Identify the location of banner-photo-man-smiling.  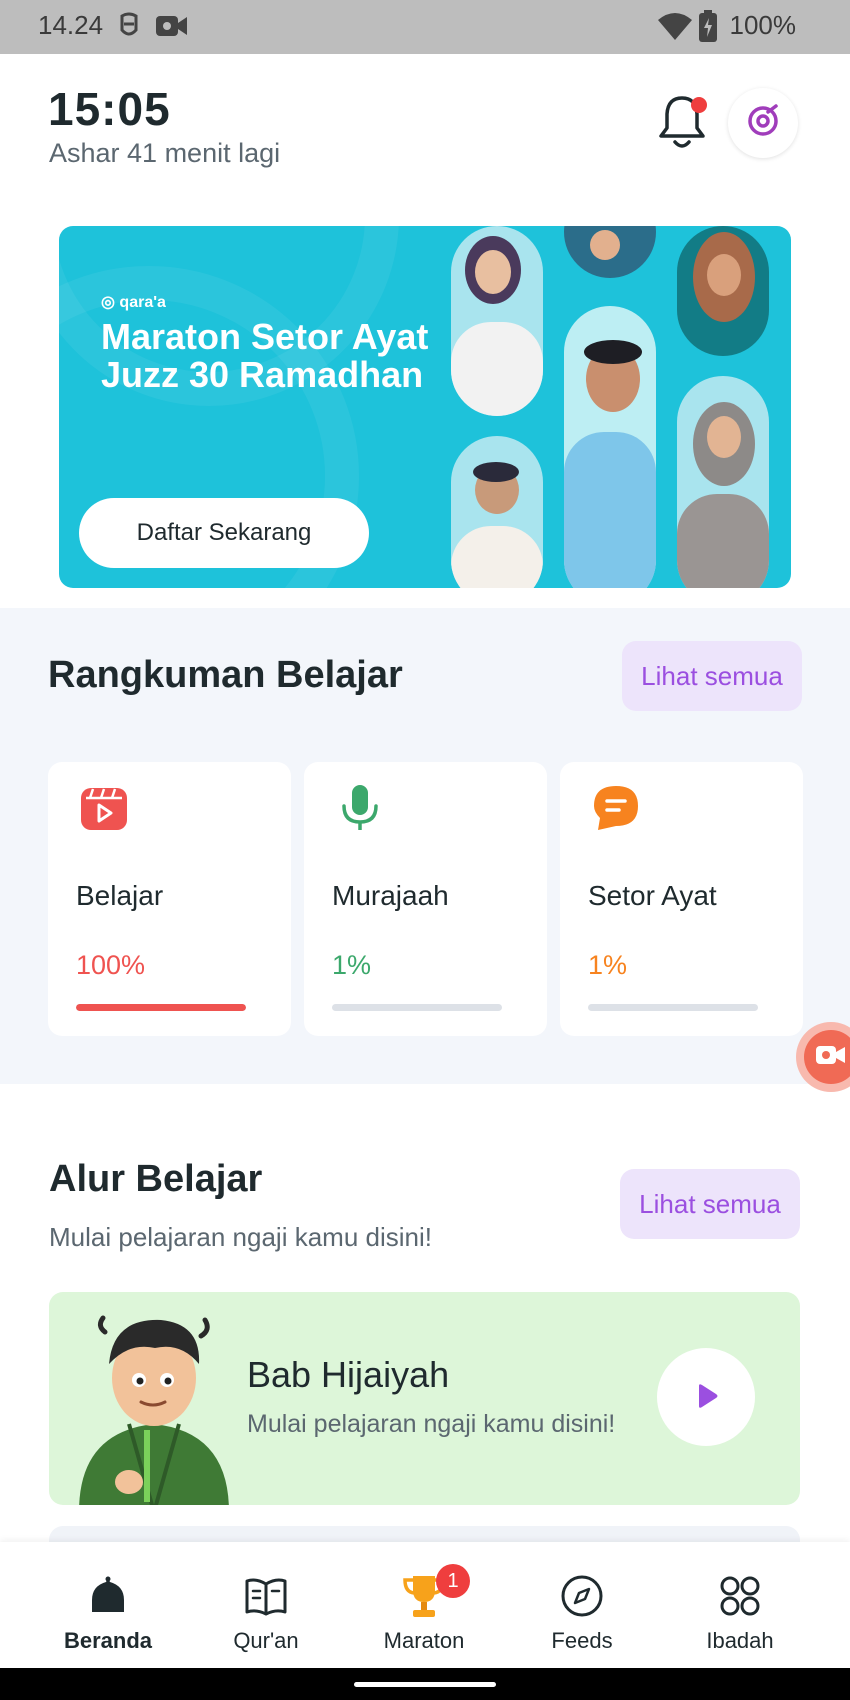
(610, 447).